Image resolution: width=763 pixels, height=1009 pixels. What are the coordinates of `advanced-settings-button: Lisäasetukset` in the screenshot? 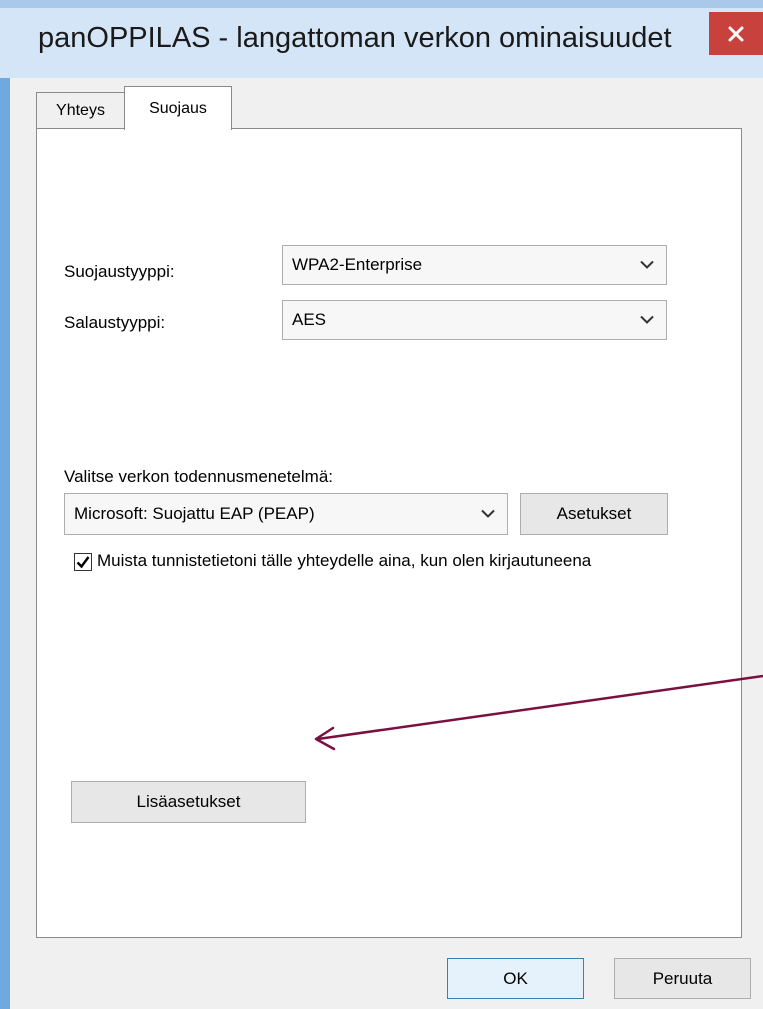 It's located at (188, 802).